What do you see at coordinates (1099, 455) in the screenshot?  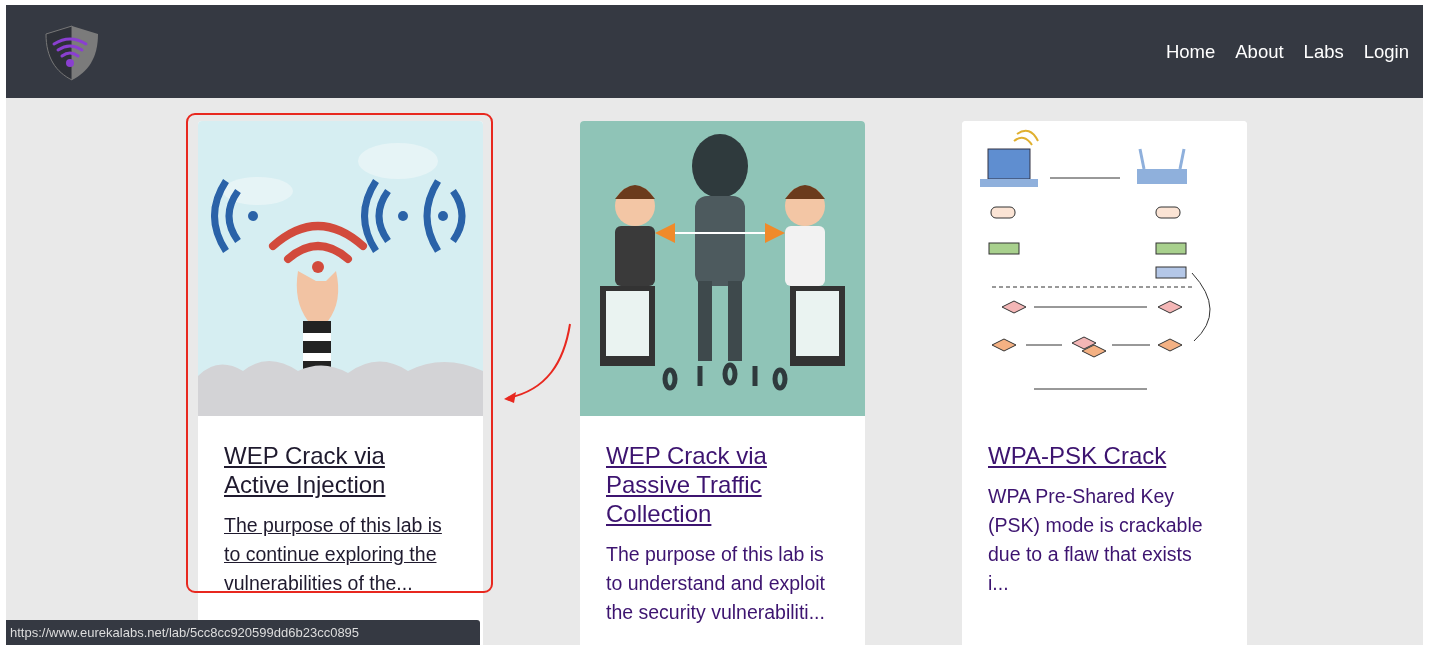 I see `lab-title: WPA-PSK Crack` at bounding box center [1099, 455].